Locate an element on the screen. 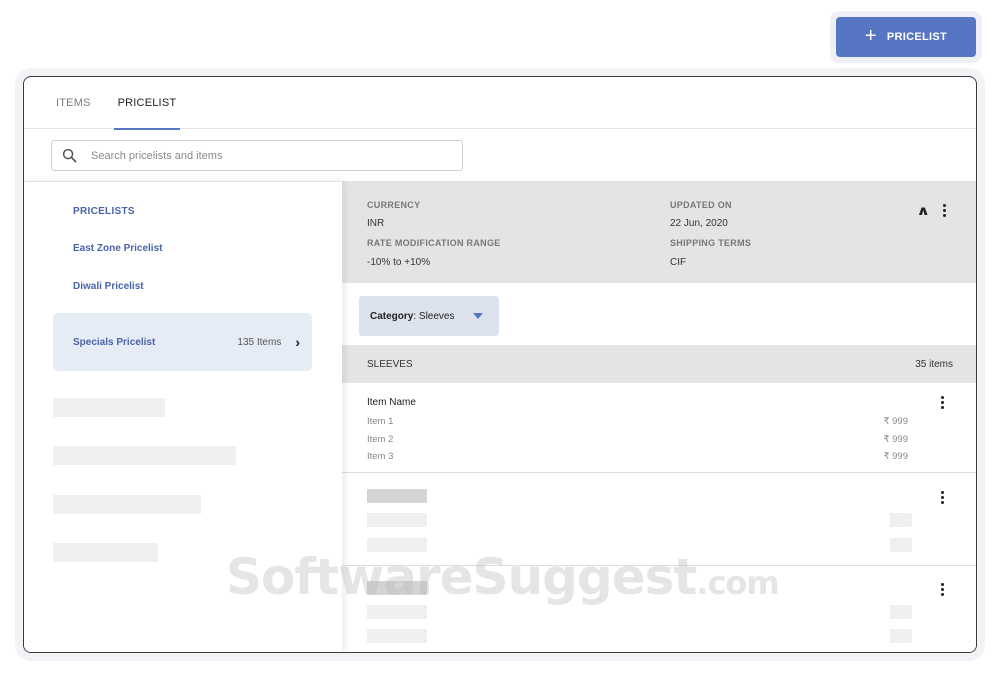 The image size is (1000, 676). collapse-caret-icon: ∧ is located at coordinates (923, 211).